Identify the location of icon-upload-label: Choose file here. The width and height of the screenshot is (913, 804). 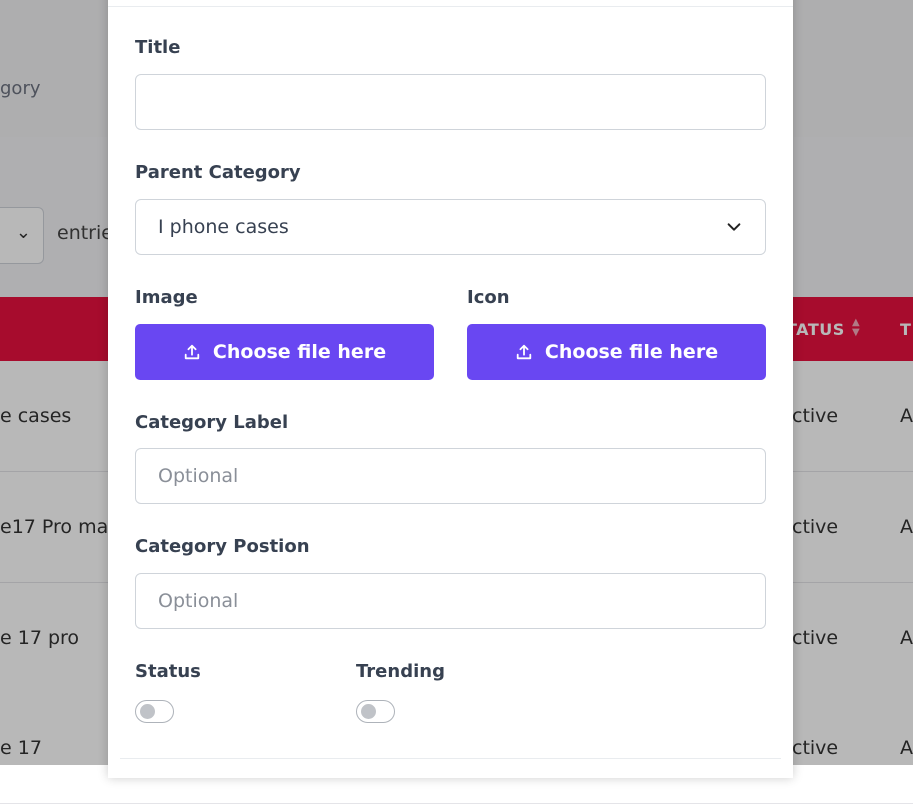
(631, 352).